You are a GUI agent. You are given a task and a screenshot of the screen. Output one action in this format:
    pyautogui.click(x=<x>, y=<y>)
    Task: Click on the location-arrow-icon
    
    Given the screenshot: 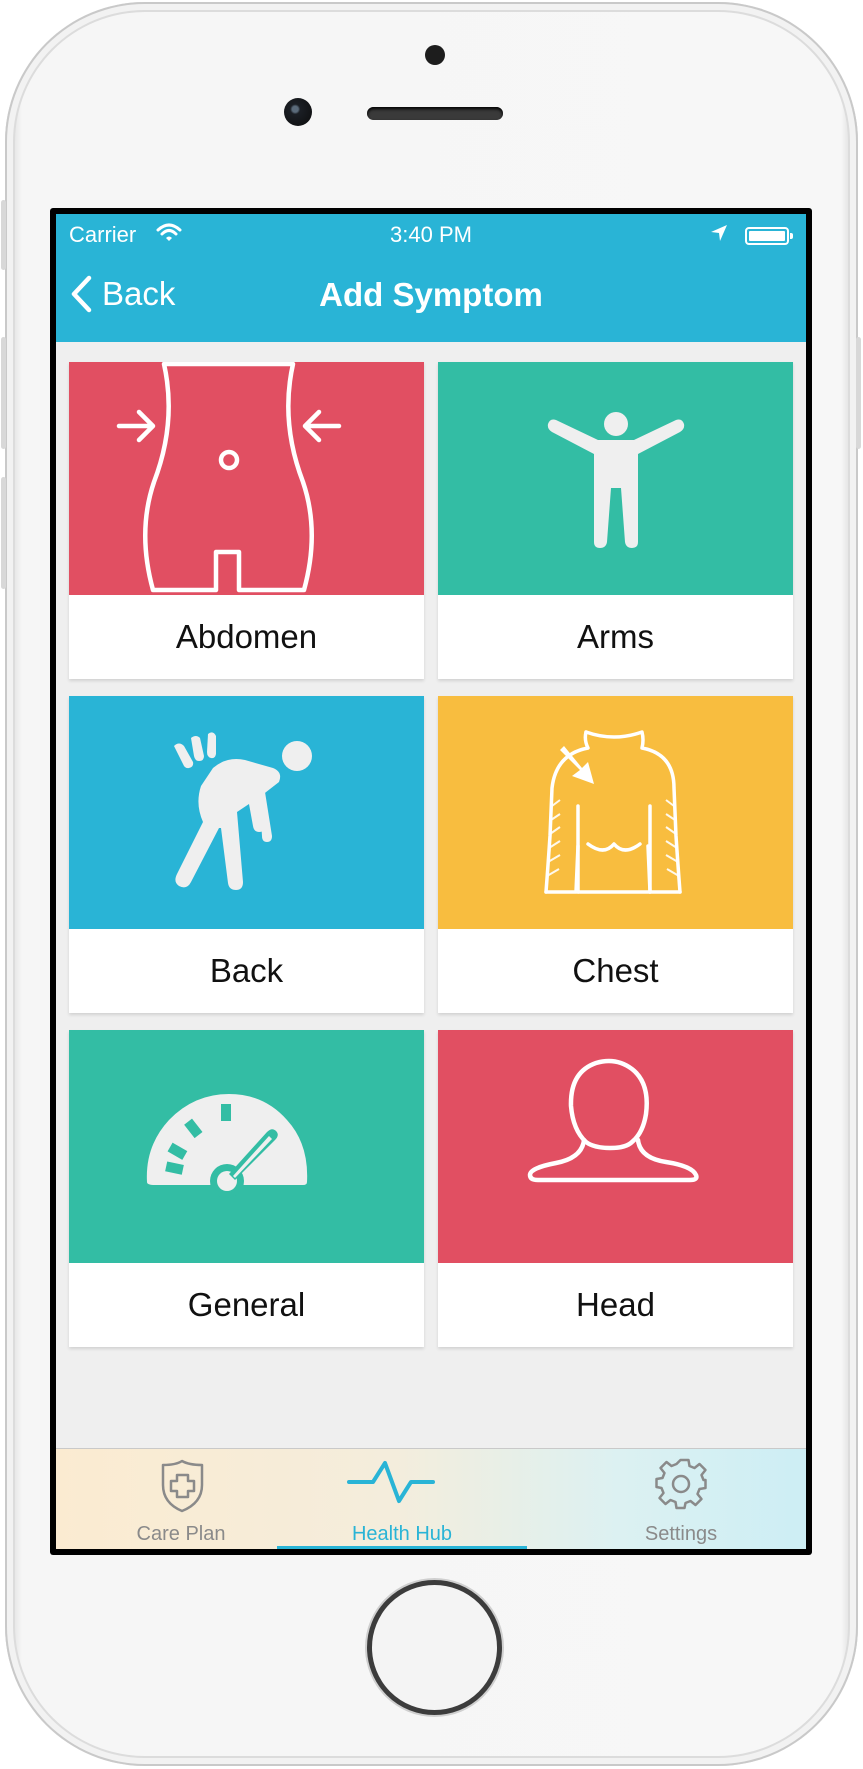 What is the action you would take?
    pyautogui.click(x=719, y=236)
    